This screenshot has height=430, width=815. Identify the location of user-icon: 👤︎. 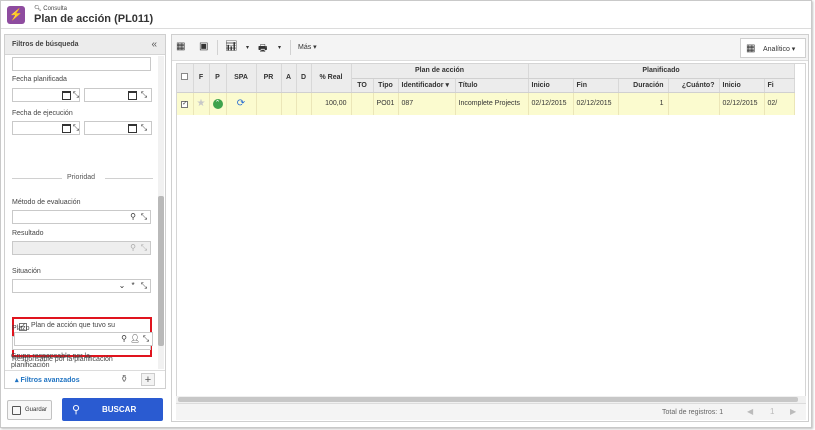
(135, 339).